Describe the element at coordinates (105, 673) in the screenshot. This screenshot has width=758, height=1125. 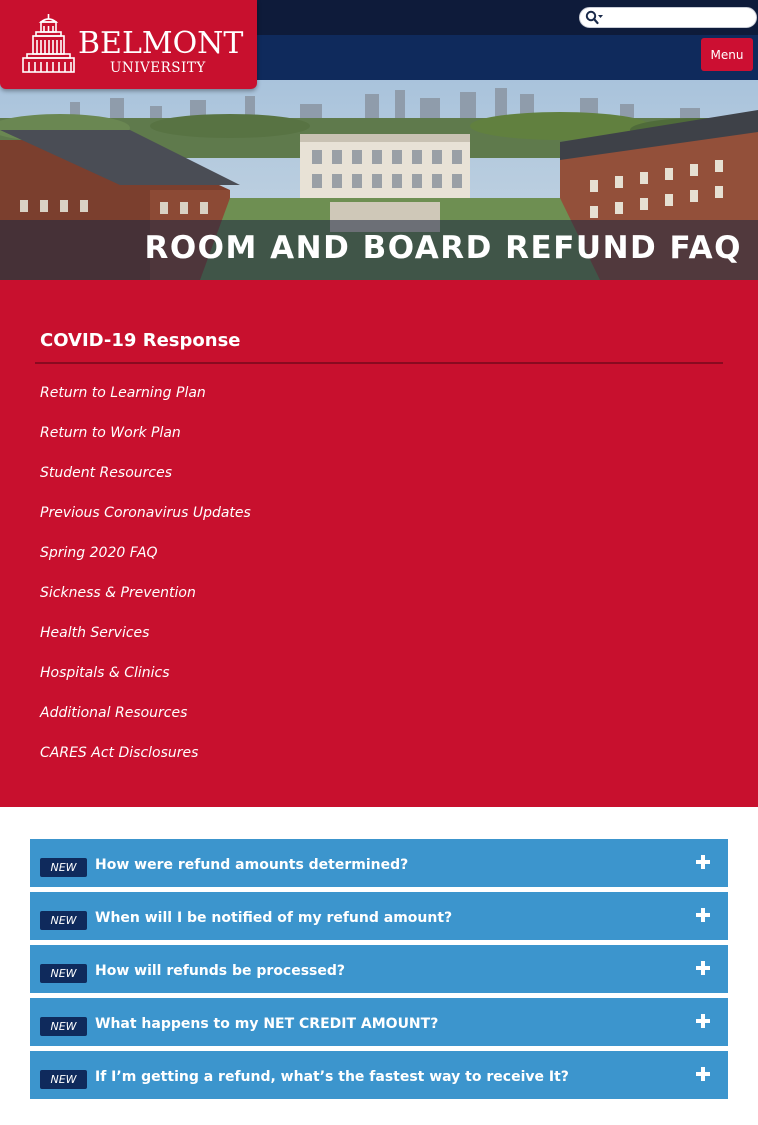
I see `covid-link-hospitals-clinics: Hospitals & Clinics` at that location.